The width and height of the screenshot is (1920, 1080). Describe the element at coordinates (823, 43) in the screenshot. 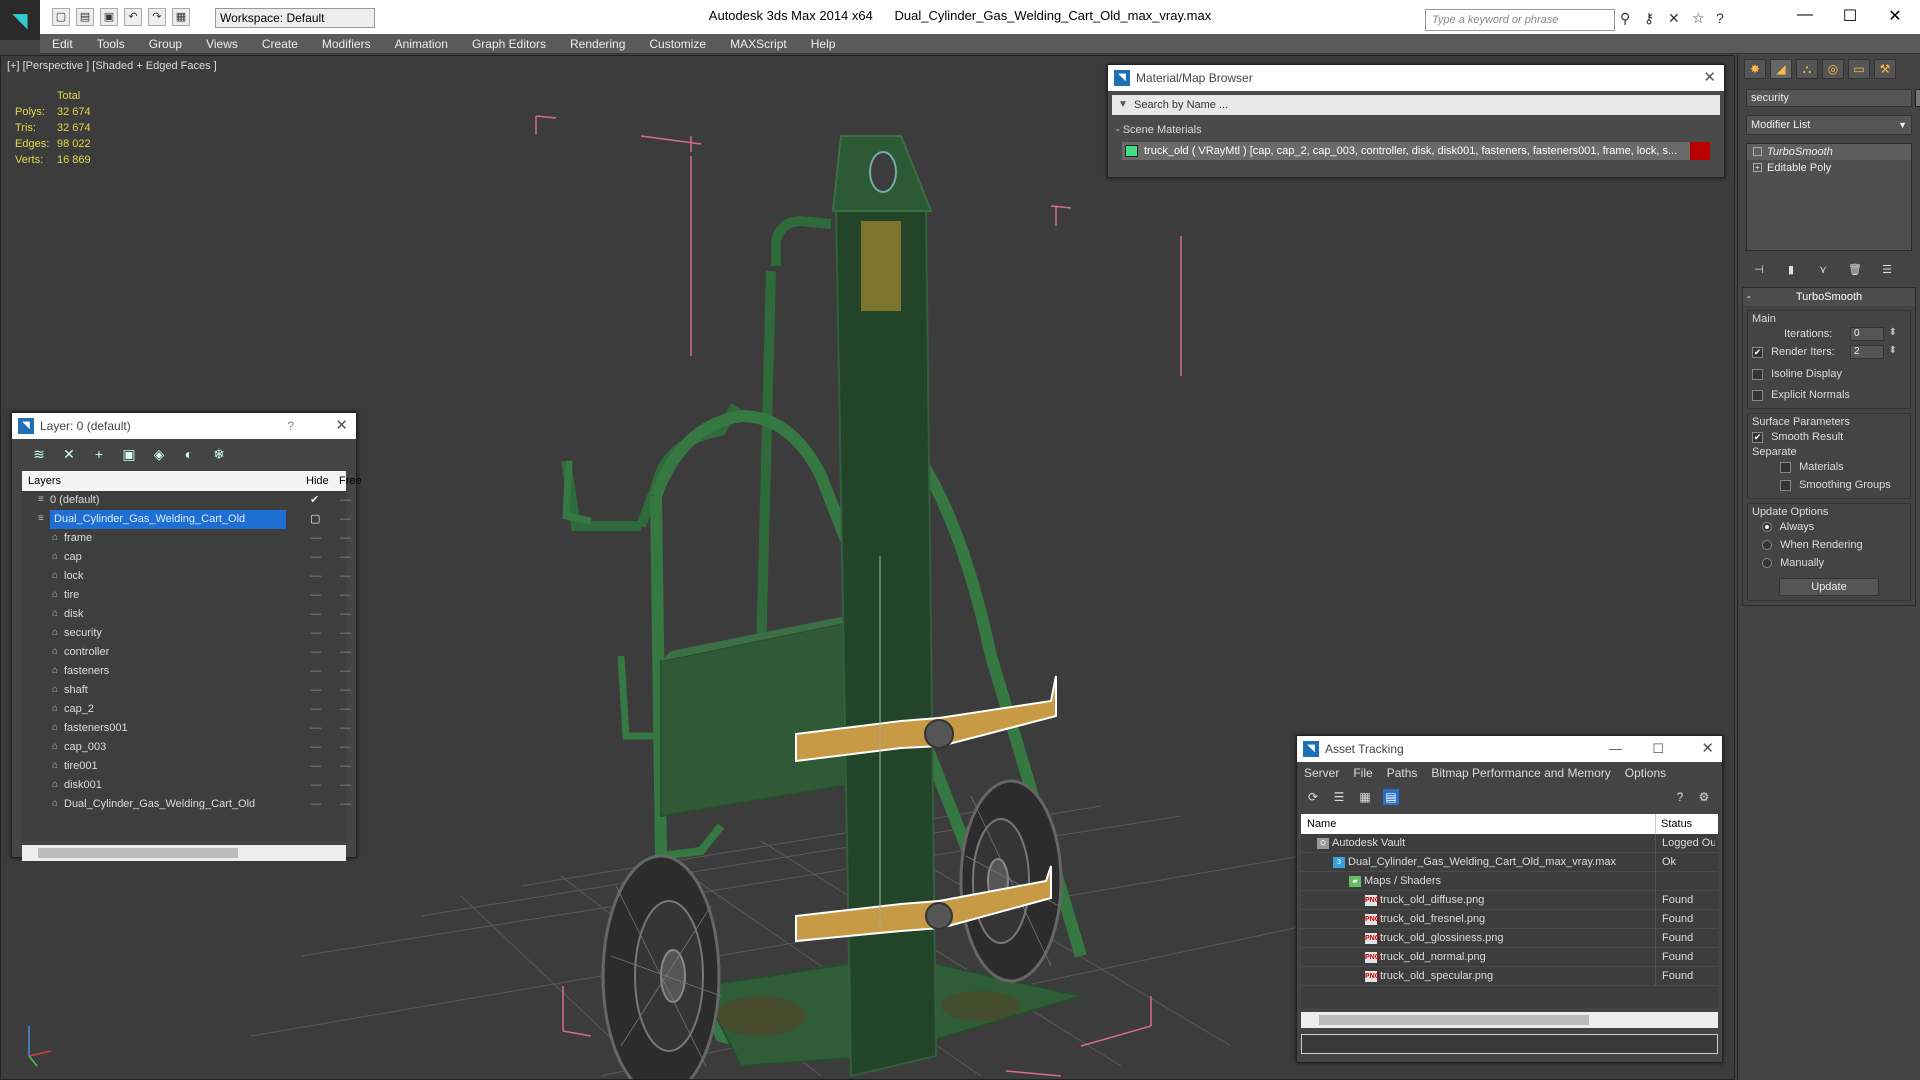

I see `menu-help: Help` at that location.